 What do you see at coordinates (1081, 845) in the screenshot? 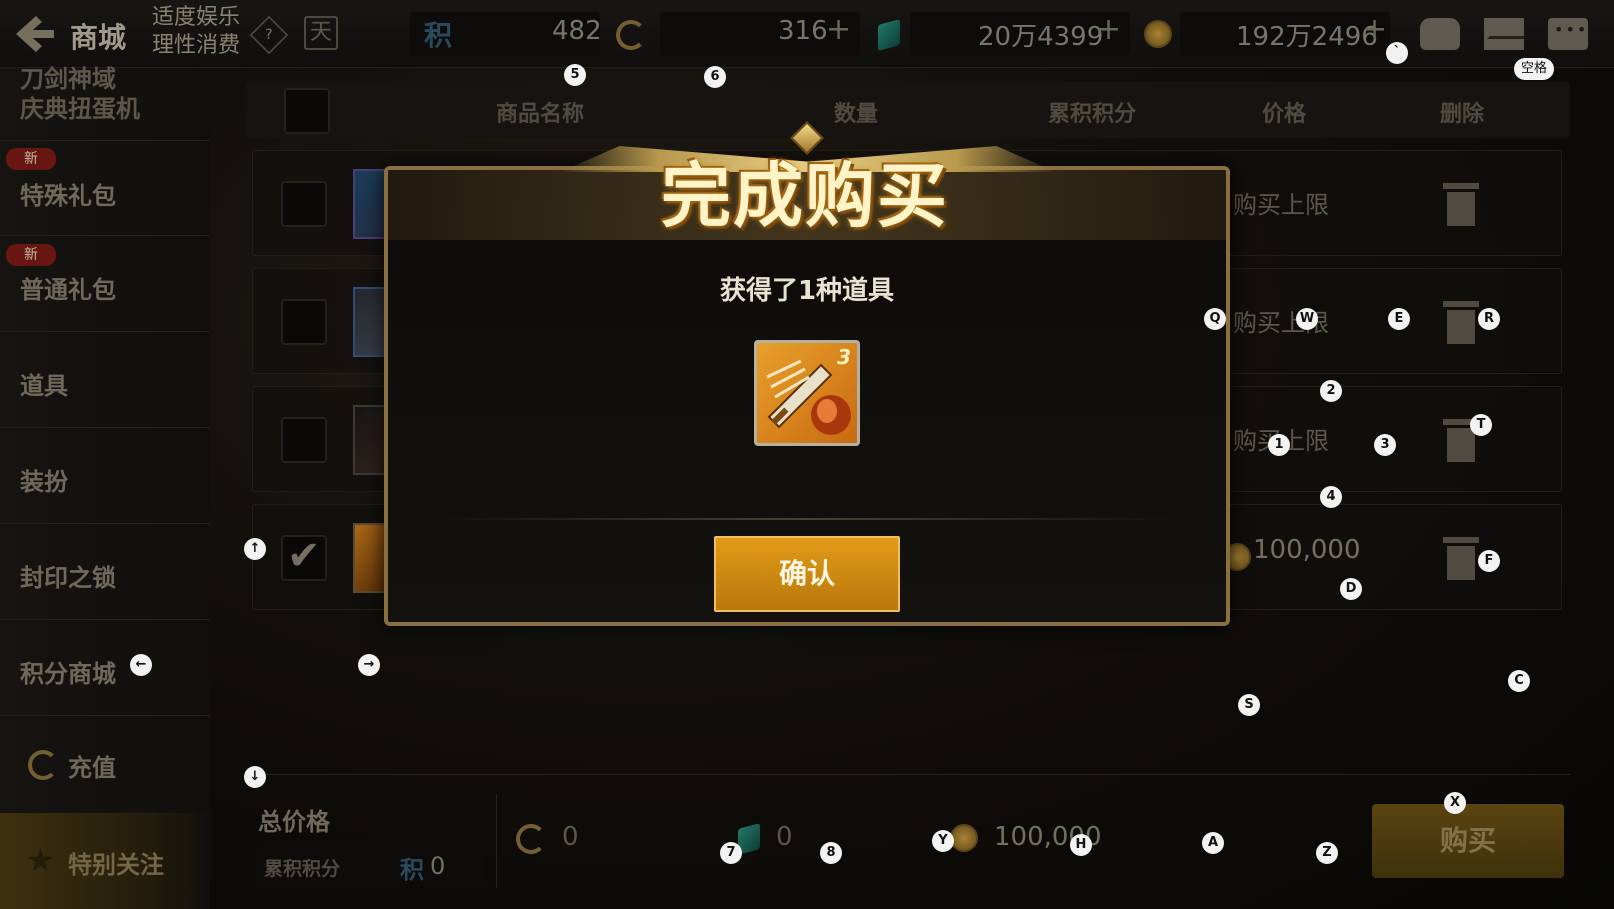
I see `hint-H: H` at bounding box center [1081, 845].